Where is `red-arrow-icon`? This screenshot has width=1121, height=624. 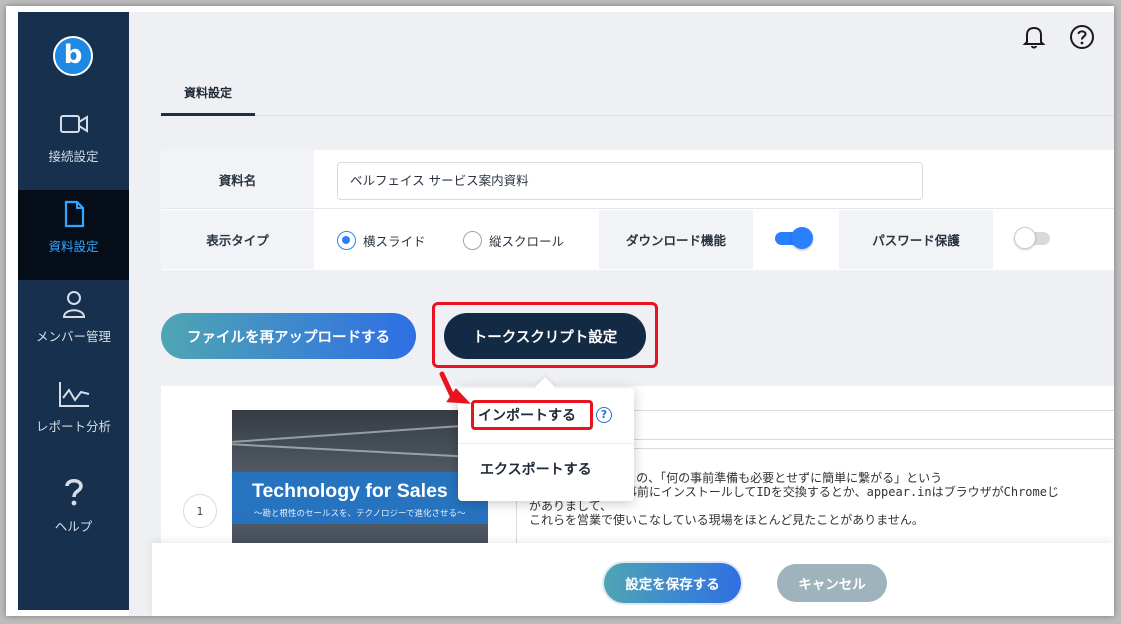
red-arrow-icon is located at coordinates (455, 387).